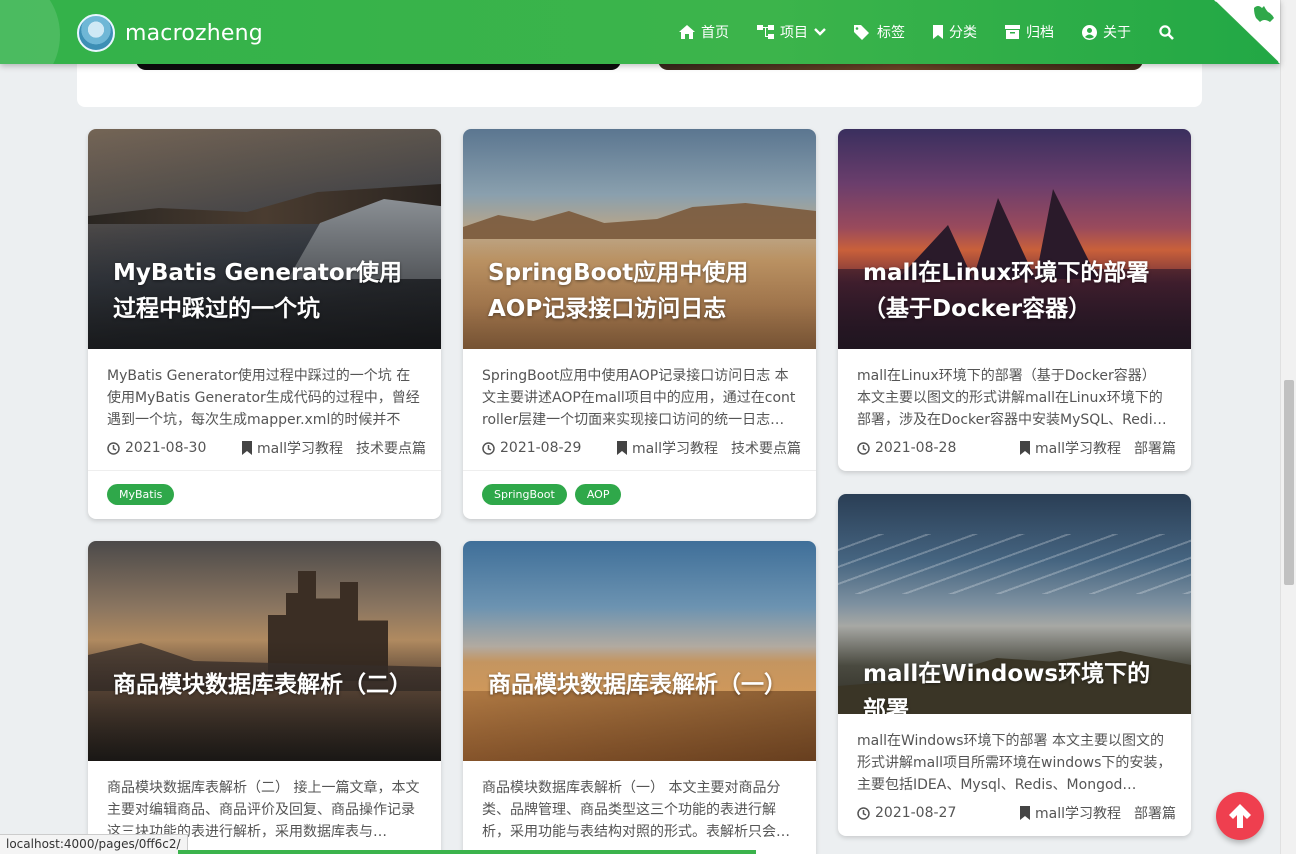  Describe the element at coordinates (166, 448) in the screenshot. I see `article-date: 2021-08-30` at that location.